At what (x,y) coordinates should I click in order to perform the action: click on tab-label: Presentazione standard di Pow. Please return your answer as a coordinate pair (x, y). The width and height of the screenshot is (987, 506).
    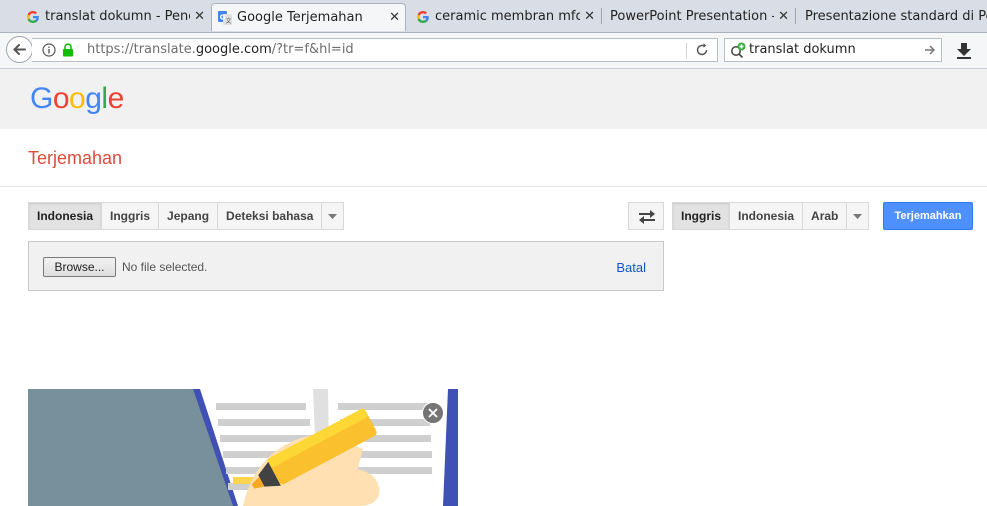
    Looking at the image, I should click on (896, 16).